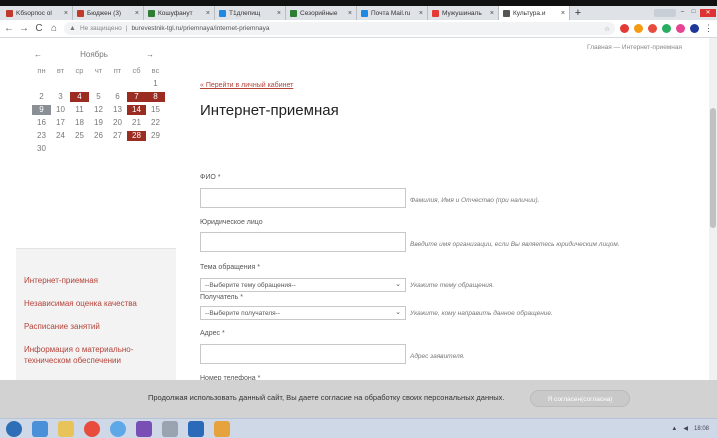  I want to click on scrollbar-thumb, so click(713, 168).